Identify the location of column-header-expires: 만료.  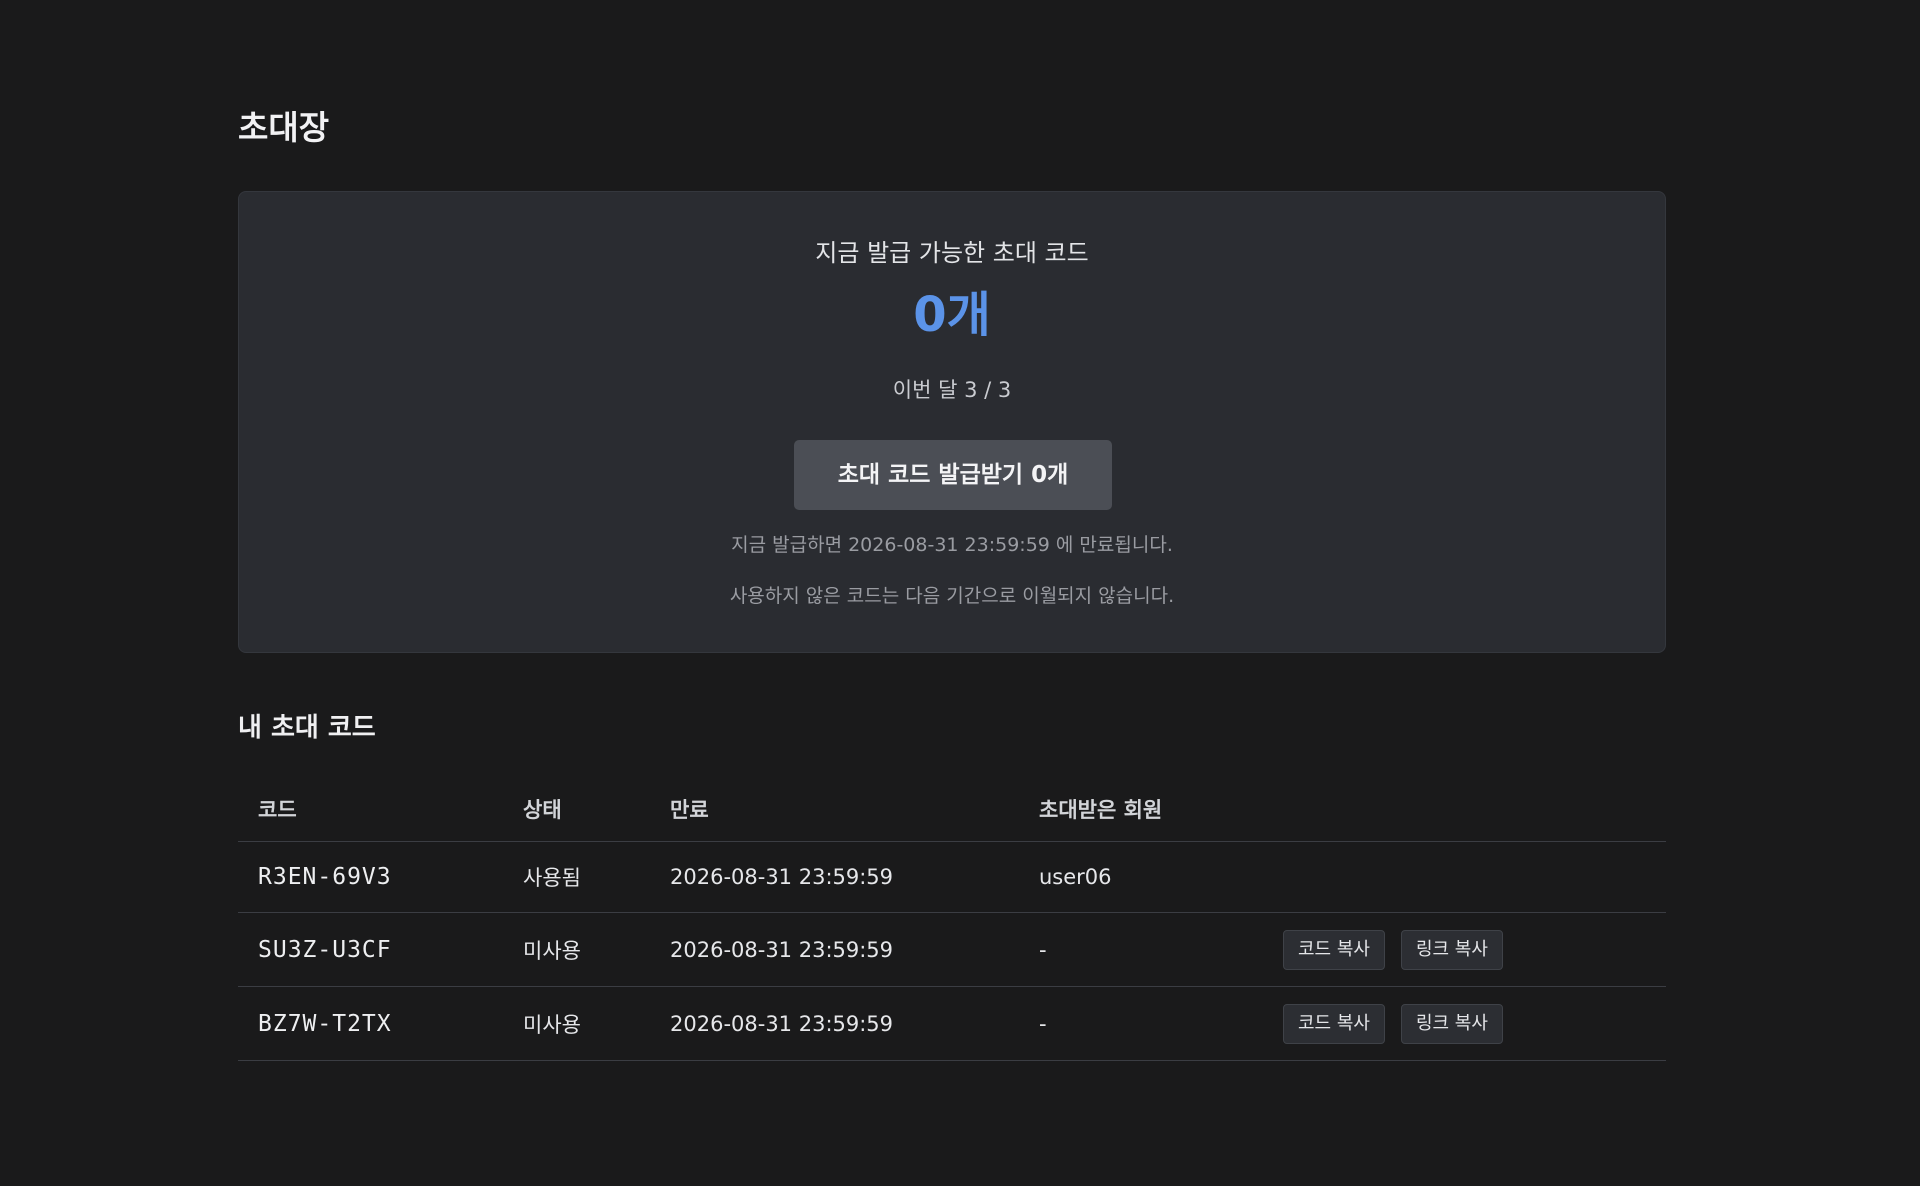
(689, 809).